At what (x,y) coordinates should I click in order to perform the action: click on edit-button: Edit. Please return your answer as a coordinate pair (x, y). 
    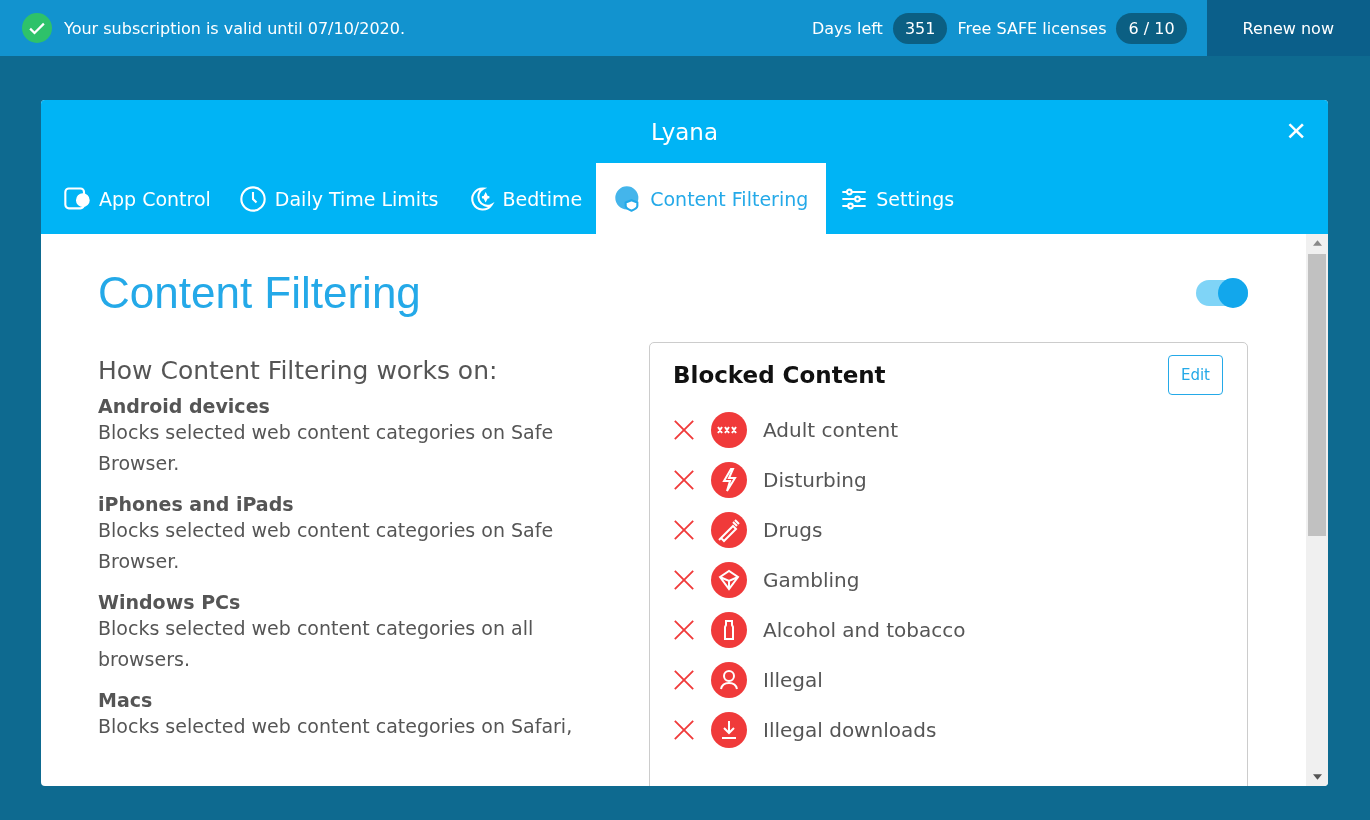
    Looking at the image, I should click on (1195, 375).